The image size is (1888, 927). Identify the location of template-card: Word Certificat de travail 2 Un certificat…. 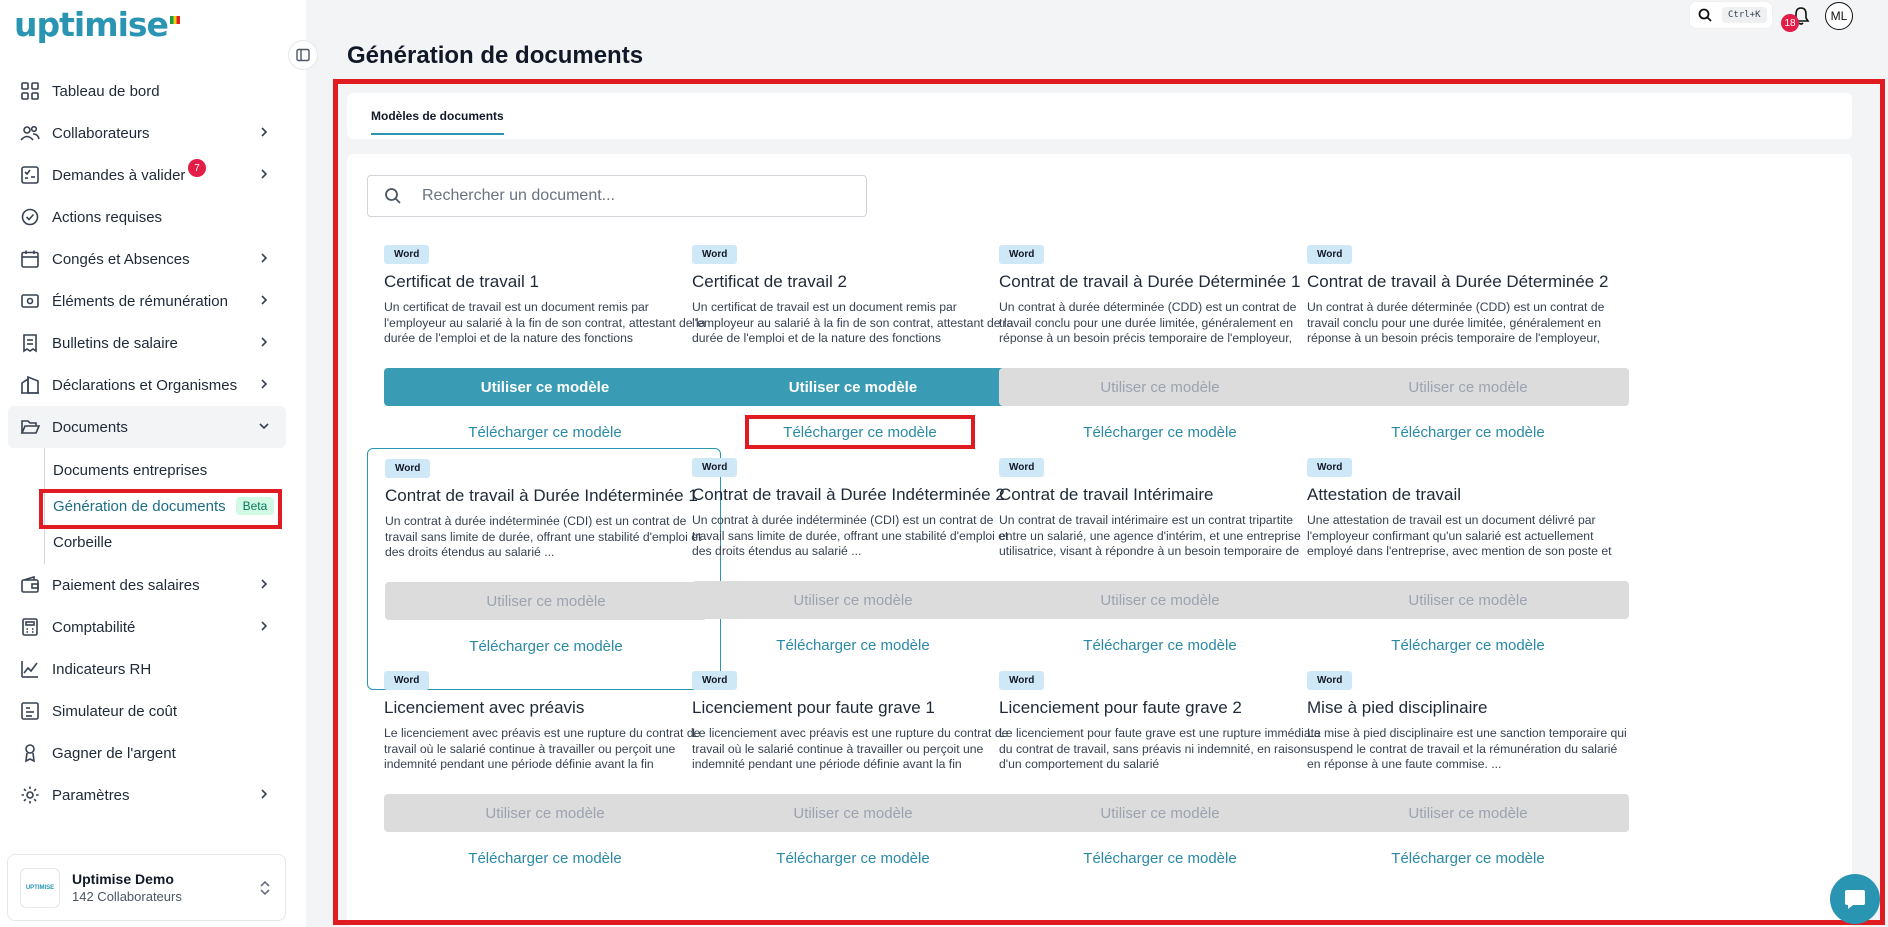
(852, 356).